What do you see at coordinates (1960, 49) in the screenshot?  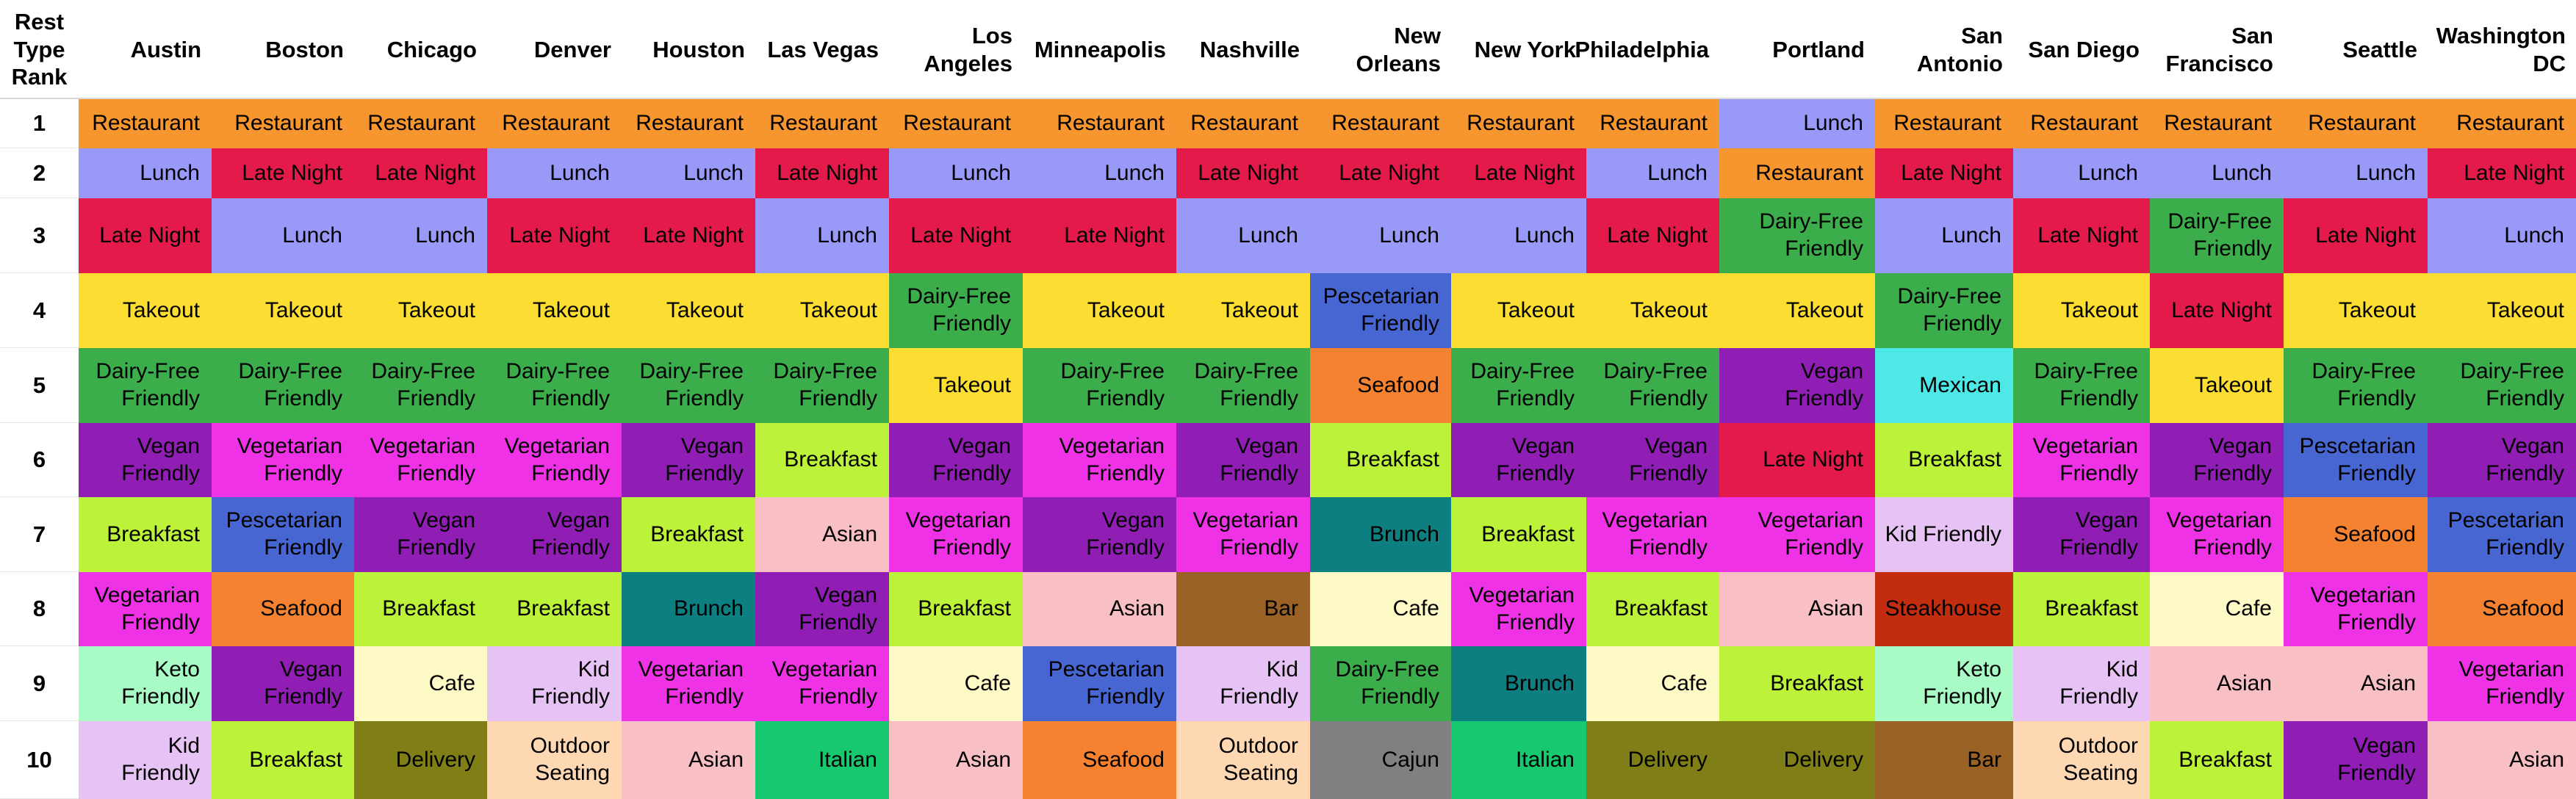 I see `column-header-text: San Antonio` at bounding box center [1960, 49].